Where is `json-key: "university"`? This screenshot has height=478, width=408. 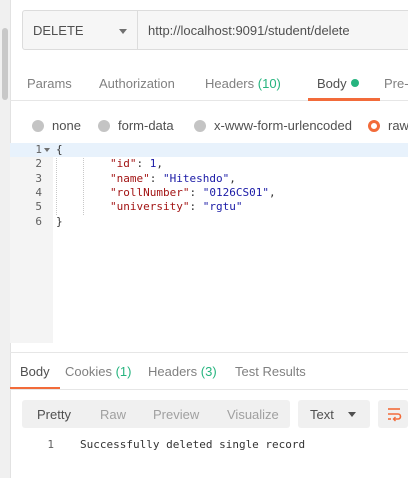 json-key: "university" is located at coordinates (150, 207).